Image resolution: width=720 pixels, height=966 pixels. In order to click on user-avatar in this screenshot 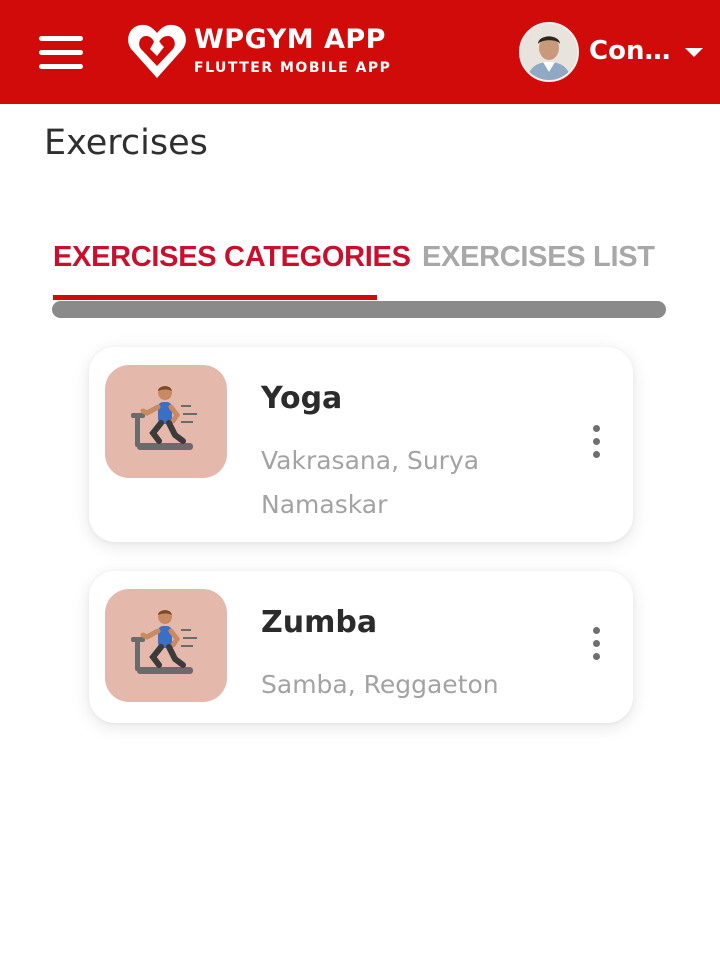, I will do `click(549, 52)`.